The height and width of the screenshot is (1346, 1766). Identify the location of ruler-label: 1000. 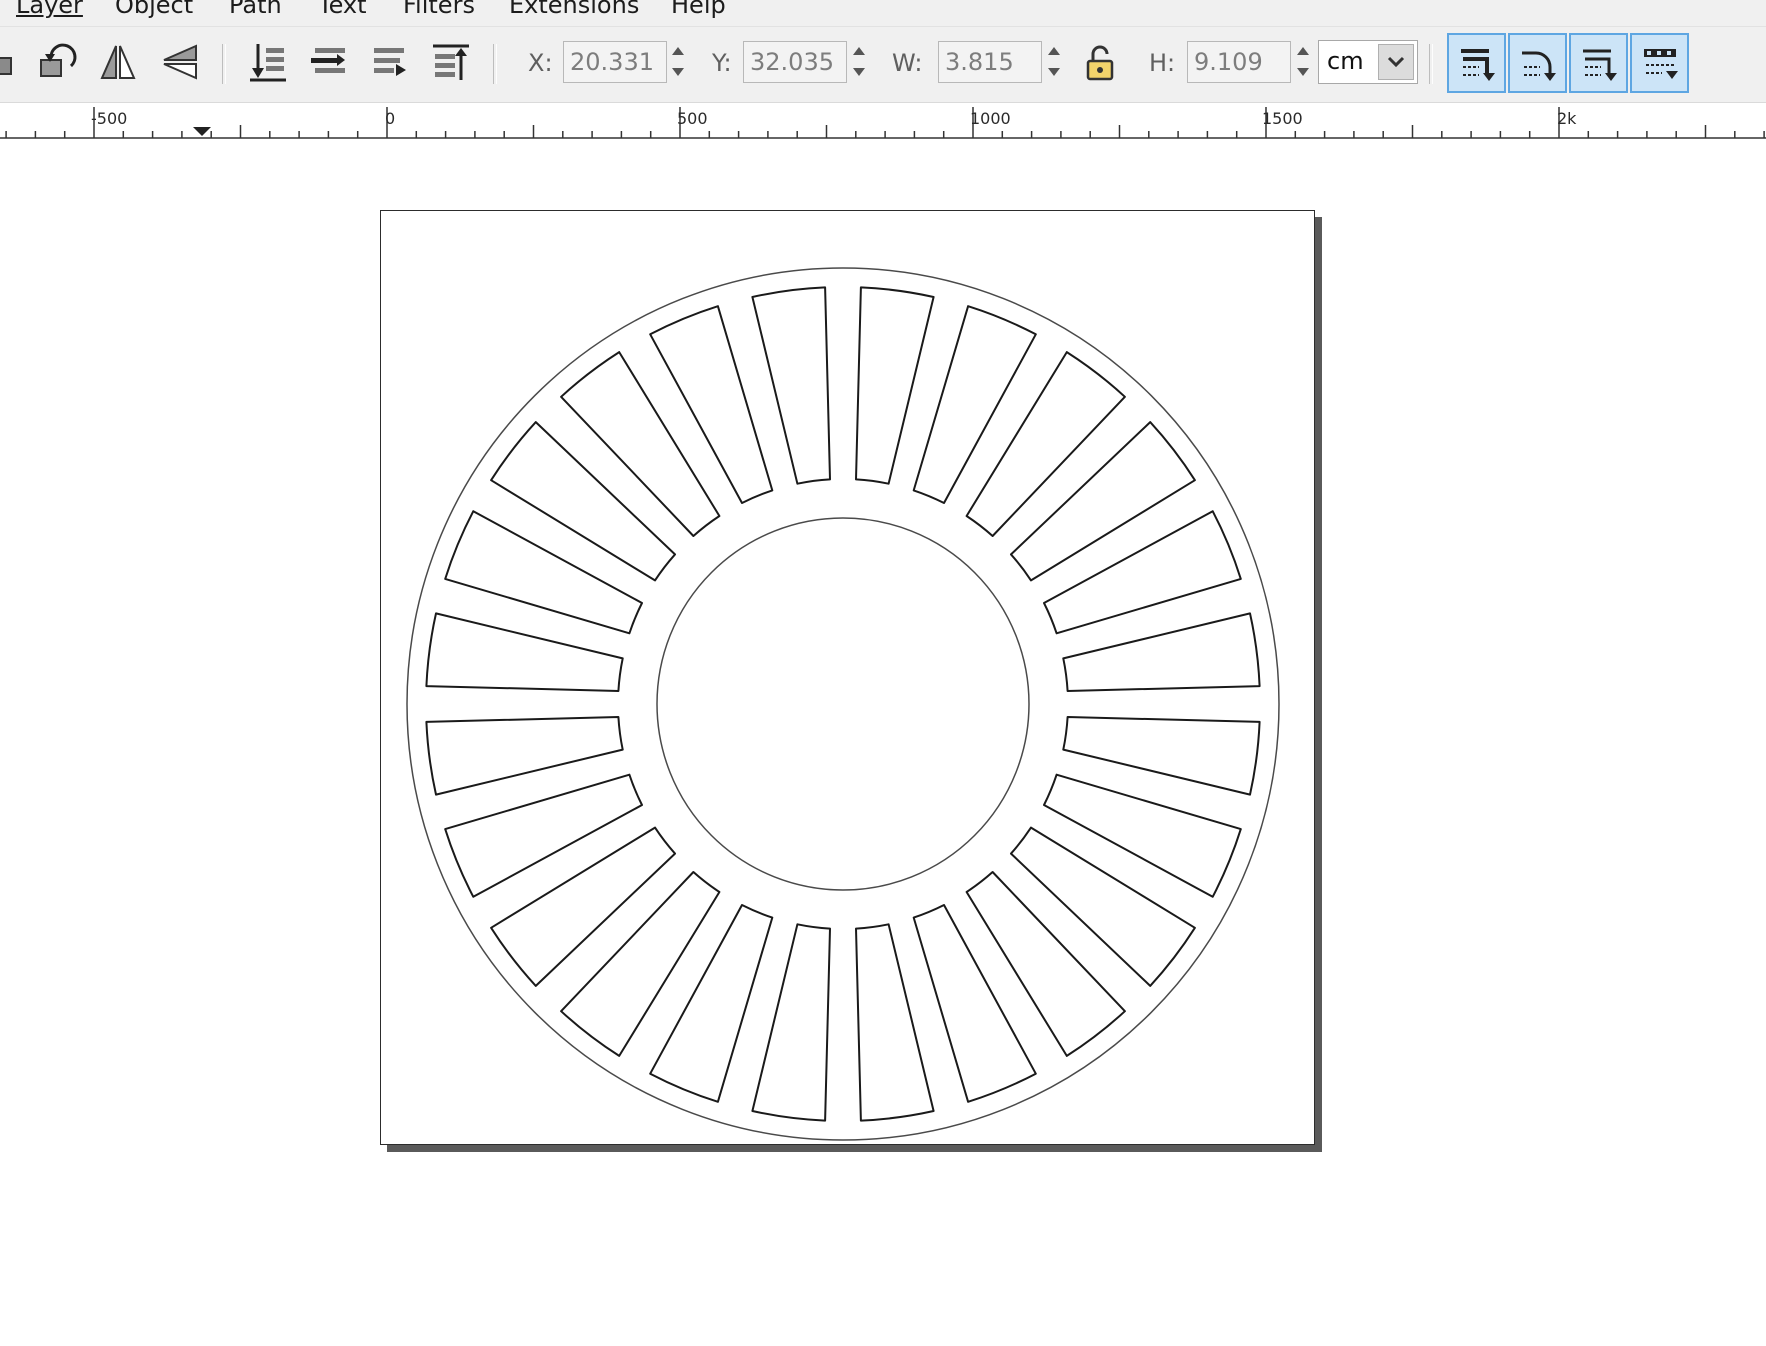
(990, 118).